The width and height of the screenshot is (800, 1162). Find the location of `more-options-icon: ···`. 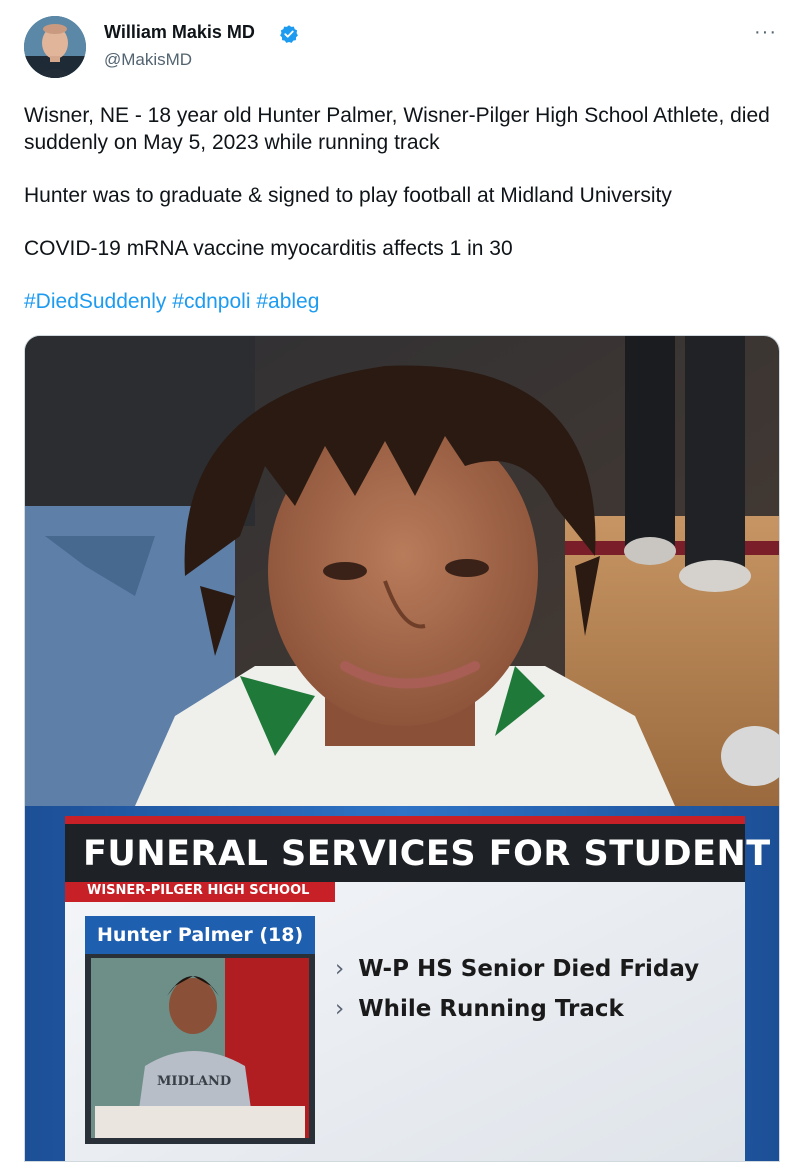

more-options-icon: ··· is located at coordinates (765, 32).